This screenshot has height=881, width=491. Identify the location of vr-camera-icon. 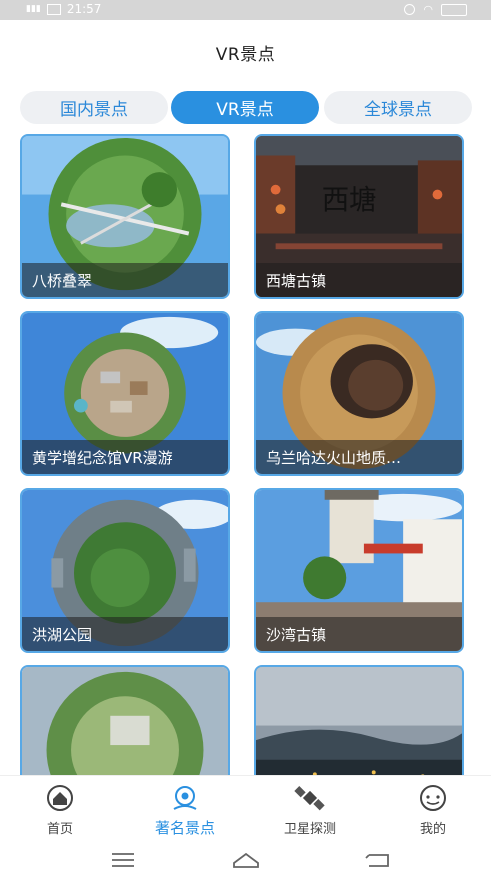
(185, 798).